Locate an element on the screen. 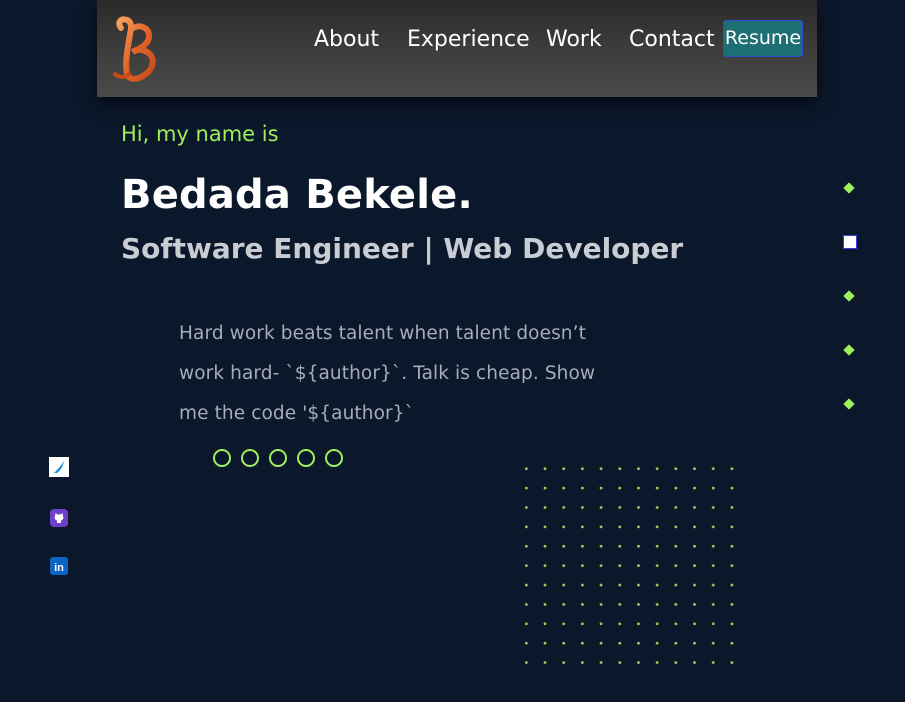 The image size is (905, 702). nav-link-about: About is located at coordinates (346, 40).